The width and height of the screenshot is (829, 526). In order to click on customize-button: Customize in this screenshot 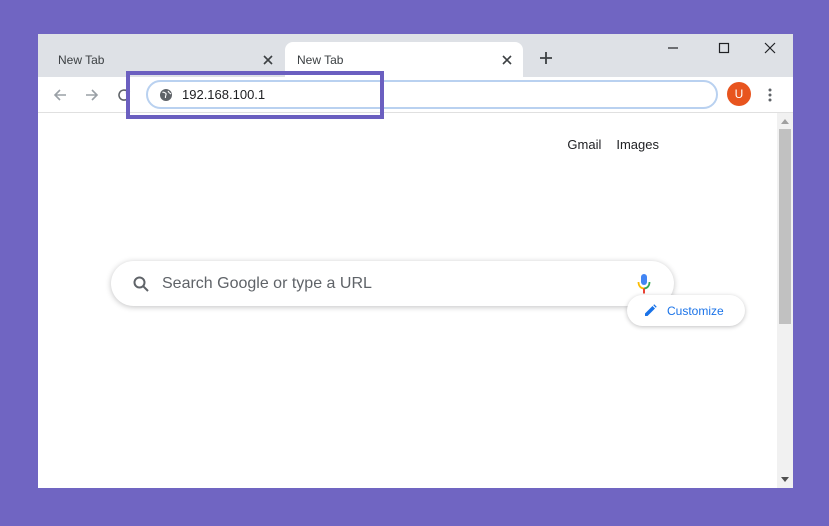, I will do `click(686, 310)`.